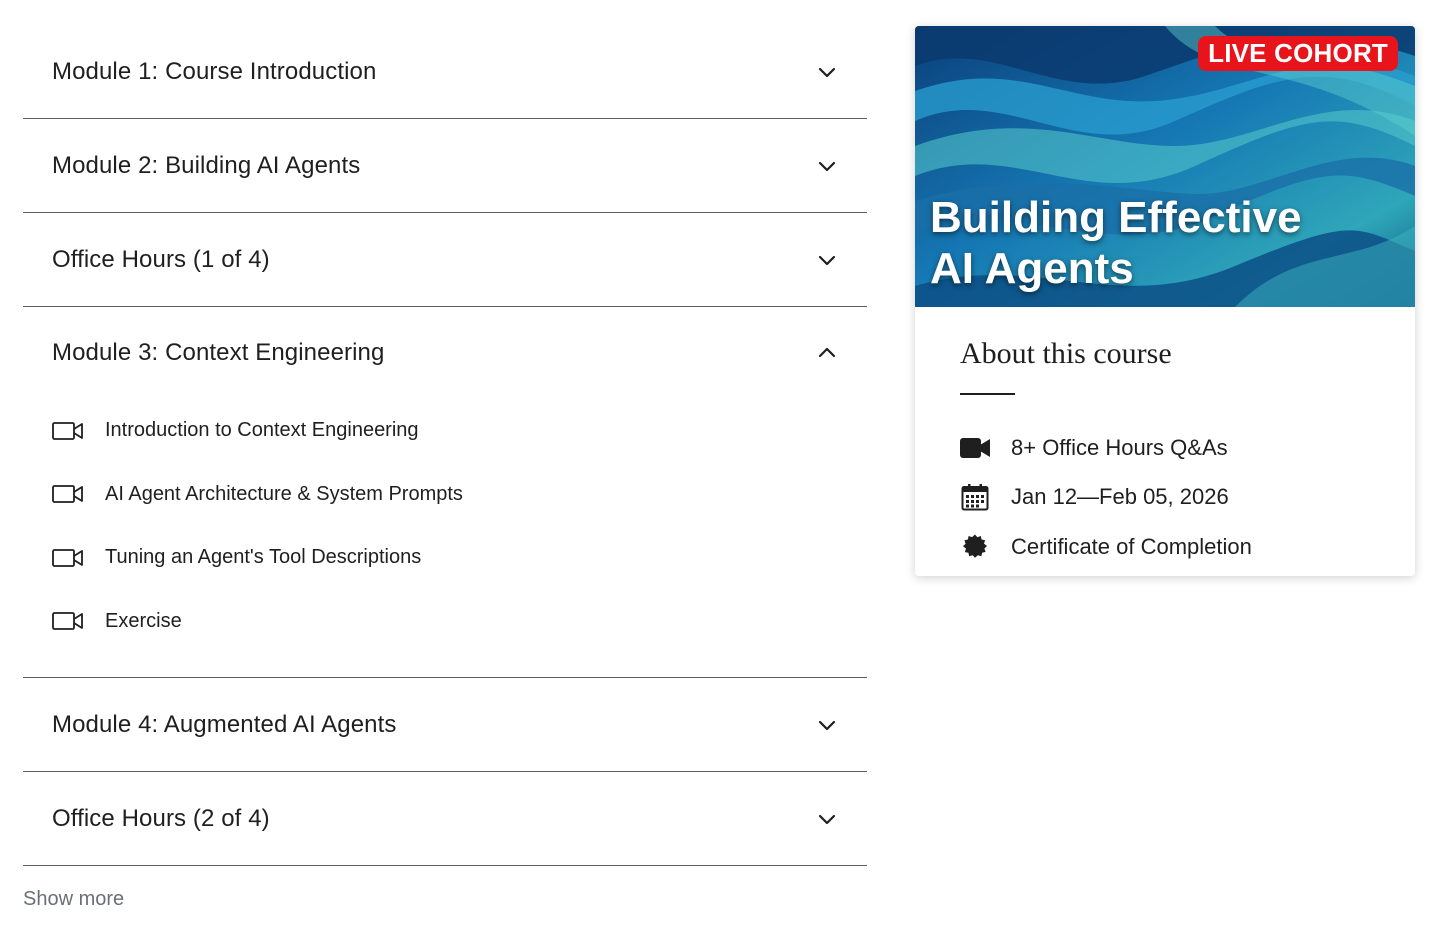 The image size is (1456, 935). I want to click on lesson-label: AI Agent Architecture & System Prompts, so click(284, 493).